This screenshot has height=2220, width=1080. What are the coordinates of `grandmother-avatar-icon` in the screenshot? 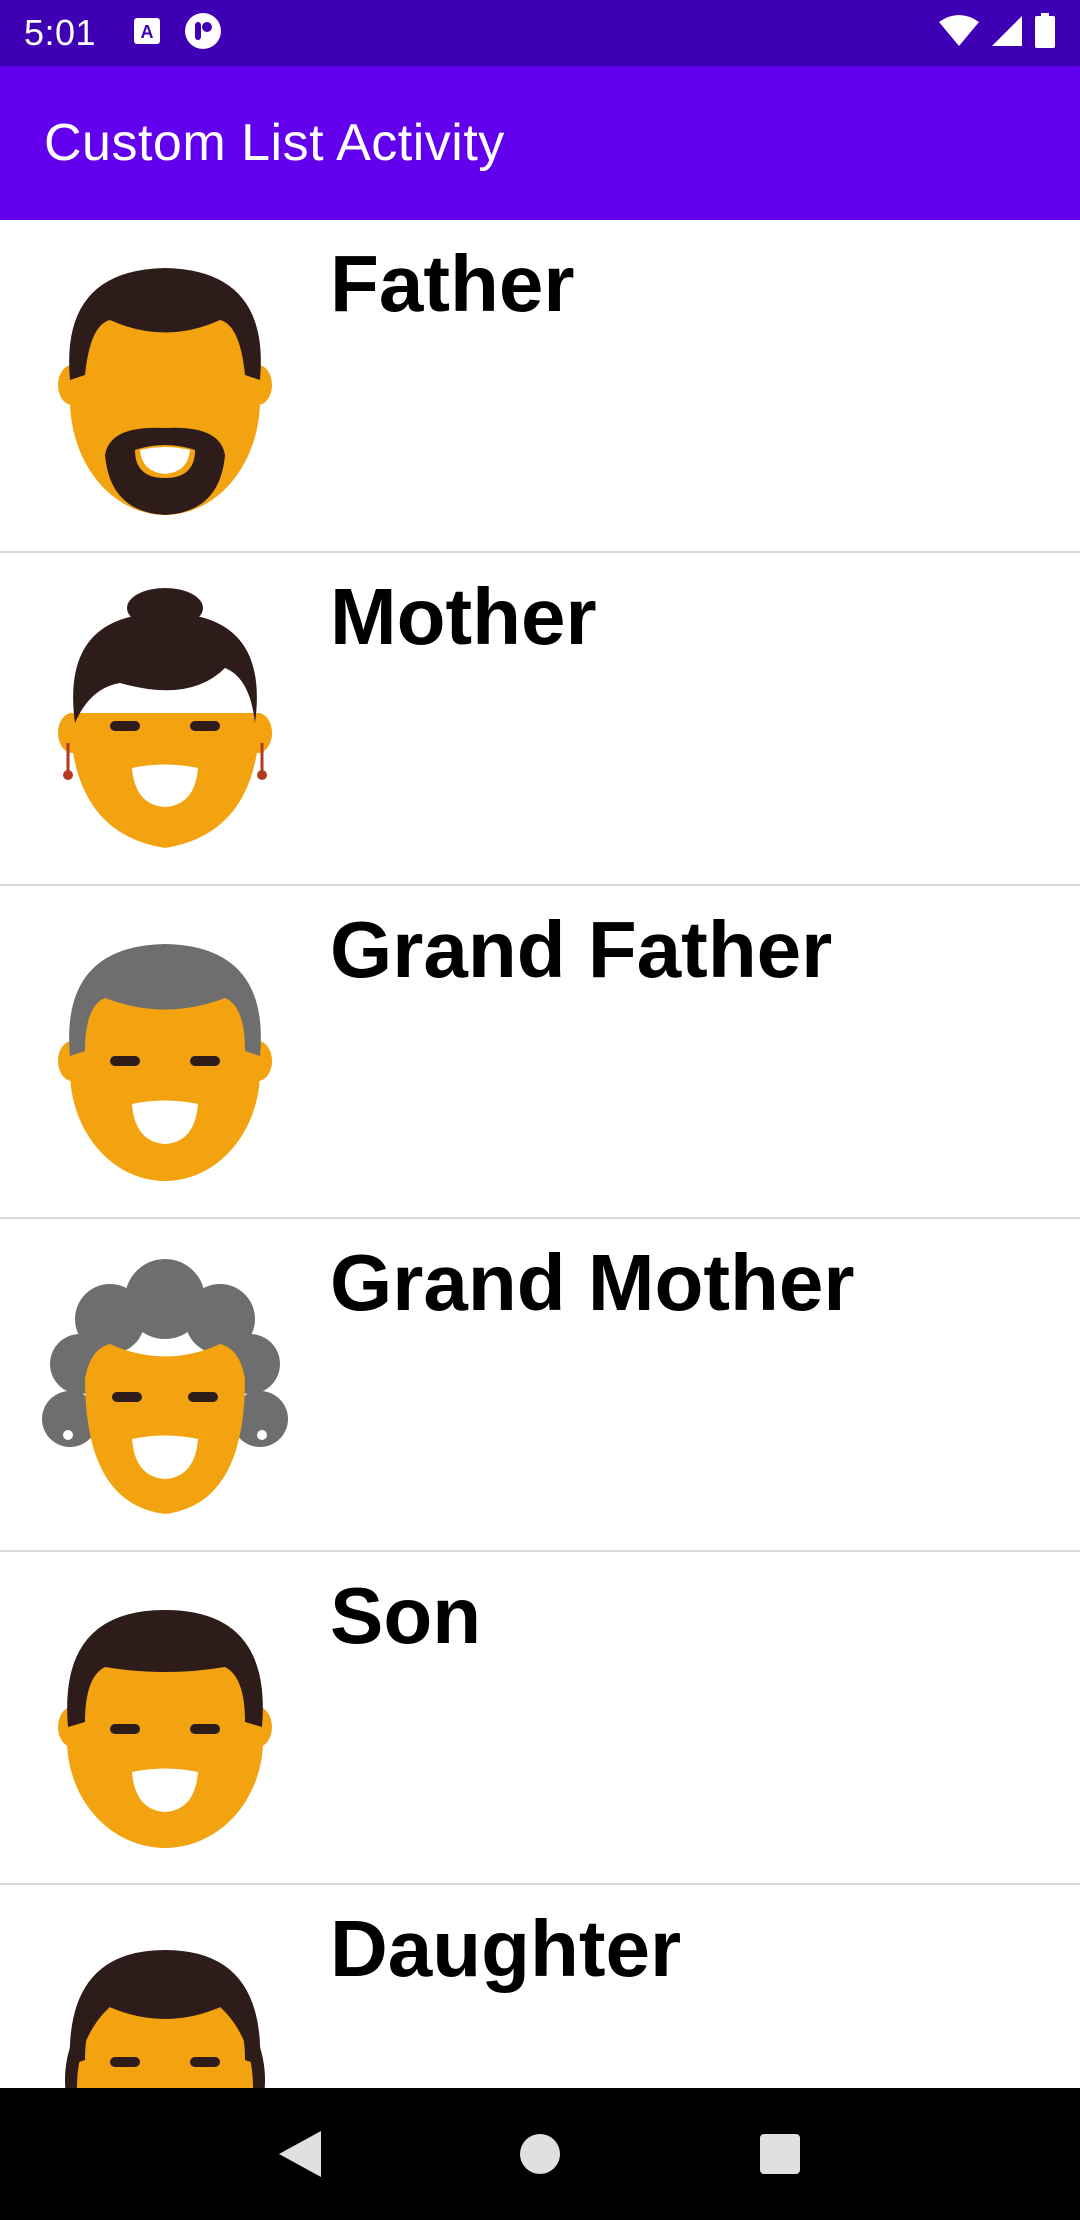 It's located at (165, 1386).